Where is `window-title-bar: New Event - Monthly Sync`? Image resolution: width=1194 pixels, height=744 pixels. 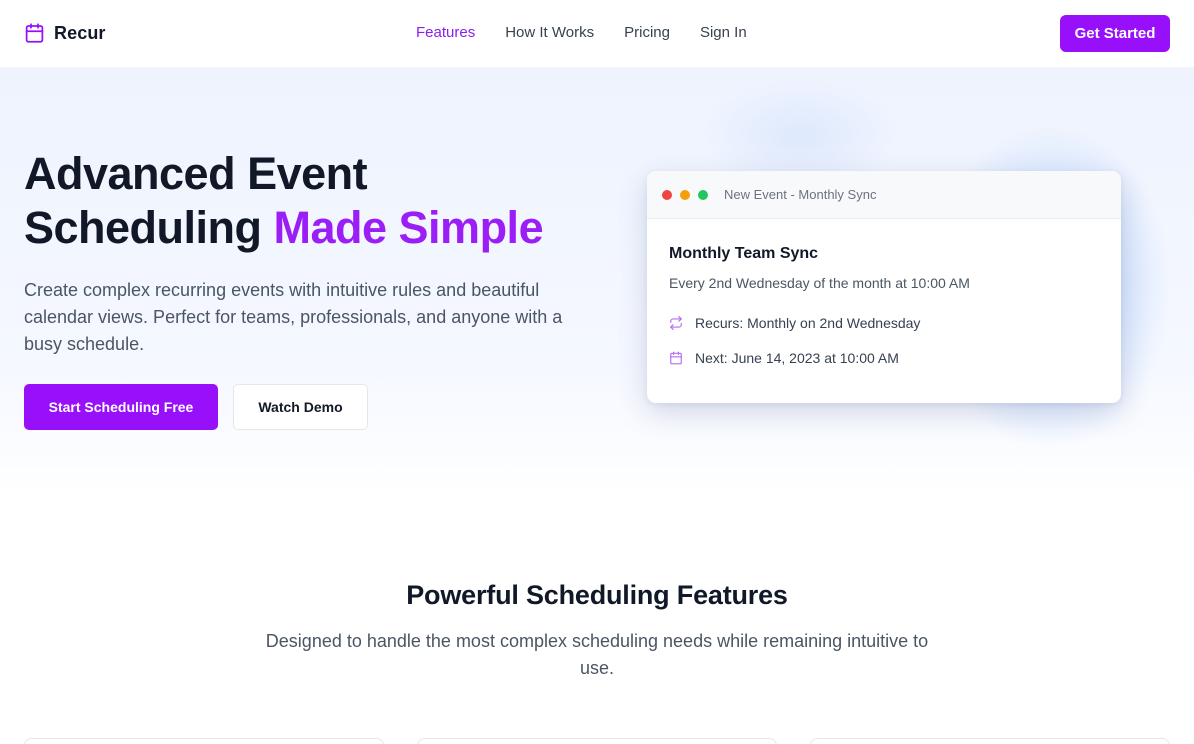 window-title-bar: New Event - Monthly Sync is located at coordinates (884, 195).